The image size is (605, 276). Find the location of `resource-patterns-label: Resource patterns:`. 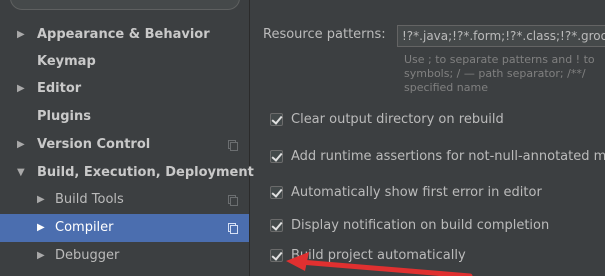

resource-patterns-label: Resource patterns: is located at coordinates (324, 34).